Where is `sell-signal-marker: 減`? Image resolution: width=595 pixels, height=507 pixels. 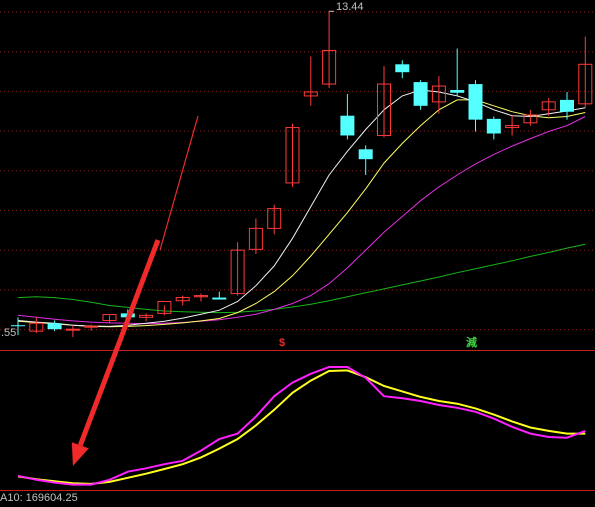
sell-signal-marker: 減 is located at coordinates (471, 343).